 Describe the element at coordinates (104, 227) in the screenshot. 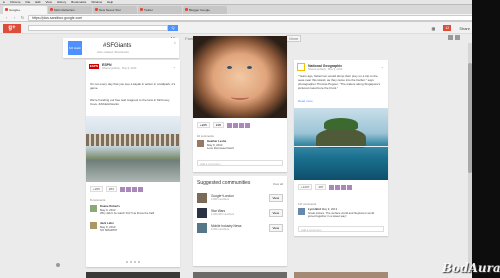

I see `comment: Jack Lafer May 9, 2013 SO SMARTIP` at that location.